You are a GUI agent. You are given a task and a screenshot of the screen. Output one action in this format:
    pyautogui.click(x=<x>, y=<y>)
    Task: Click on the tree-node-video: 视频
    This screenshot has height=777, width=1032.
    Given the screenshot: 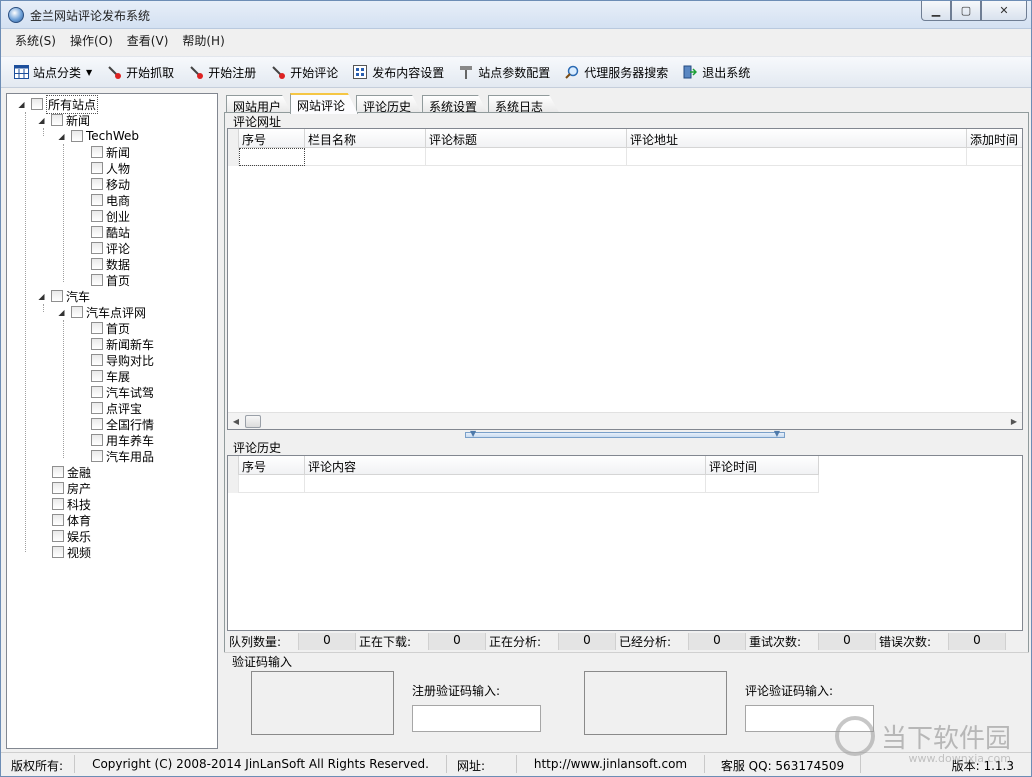 What is the action you would take?
    pyautogui.click(x=71, y=552)
    